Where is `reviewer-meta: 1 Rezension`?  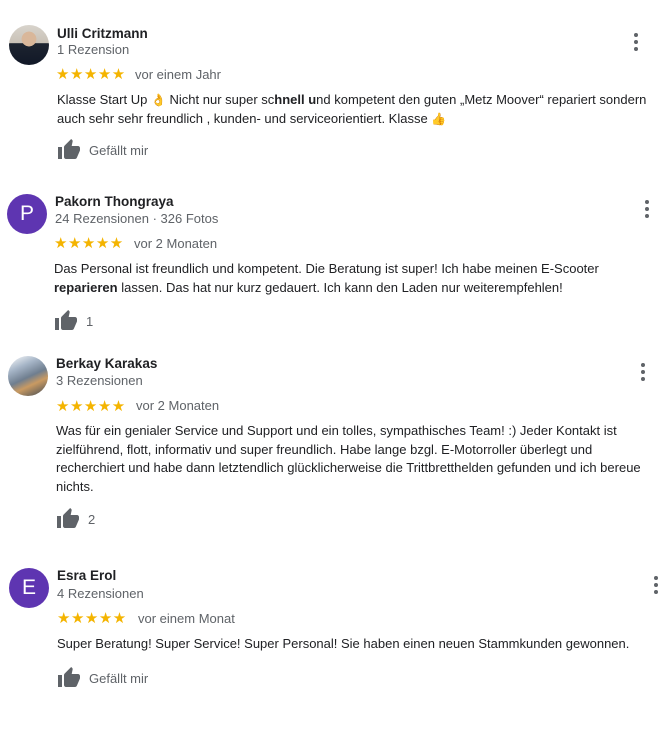
reviewer-meta: 1 Rezension is located at coordinates (93, 49).